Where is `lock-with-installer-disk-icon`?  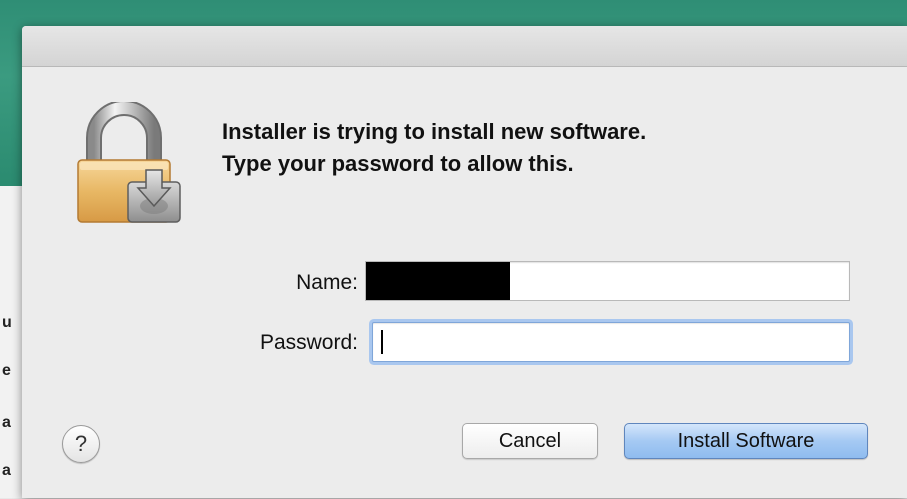
lock-with-installer-disk-icon is located at coordinates (129, 162).